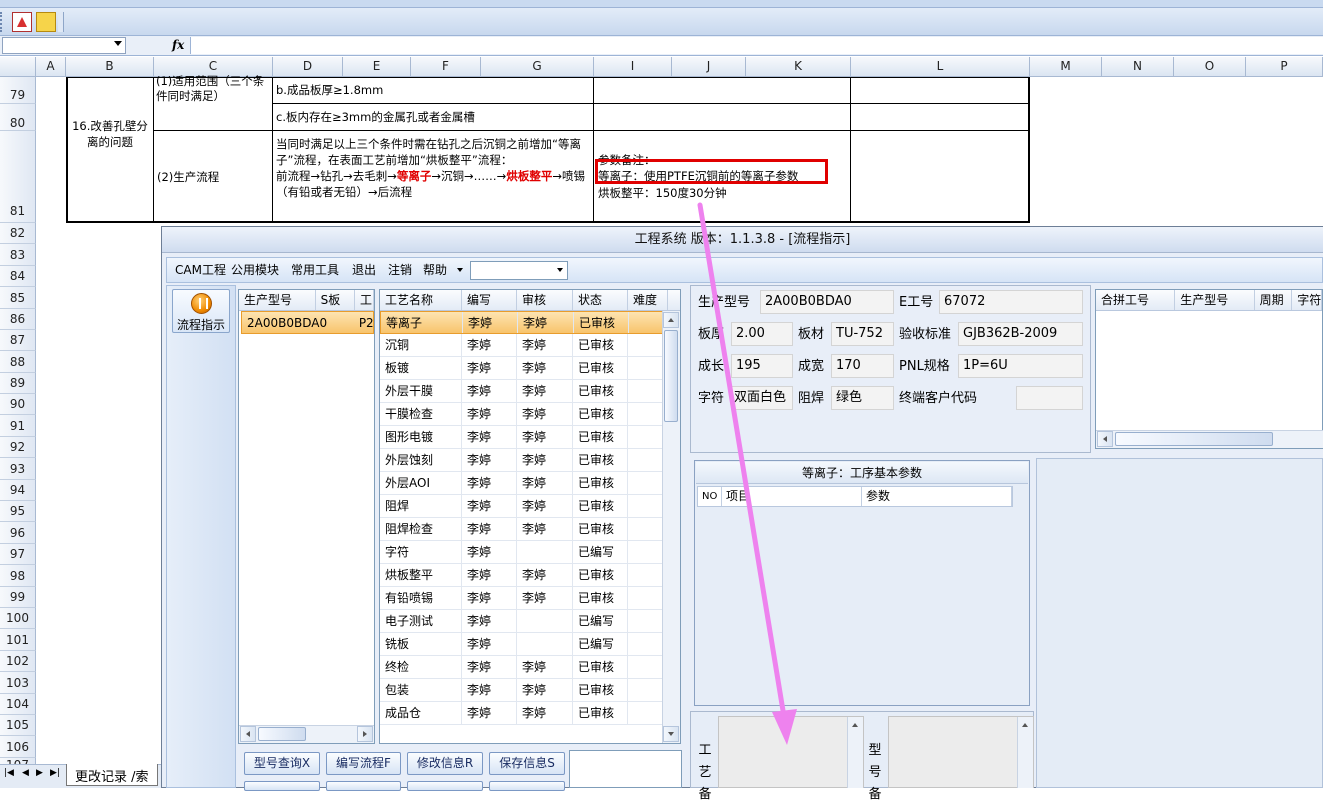 Image resolution: width=1323 pixels, height=806 pixels. What do you see at coordinates (18, 177) in the screenshot?
I see `row-header: 81` at bounding box center [18, 177].